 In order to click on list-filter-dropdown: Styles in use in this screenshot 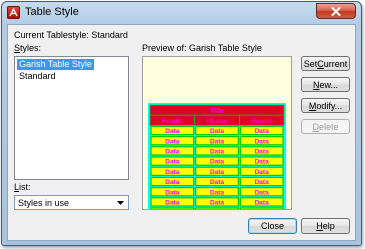, I will do `click(71, 202)`.